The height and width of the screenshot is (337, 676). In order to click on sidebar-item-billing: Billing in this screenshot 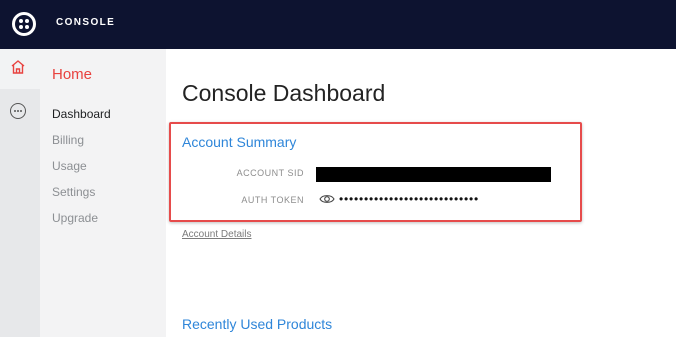, I will do `click(68, 140)`.